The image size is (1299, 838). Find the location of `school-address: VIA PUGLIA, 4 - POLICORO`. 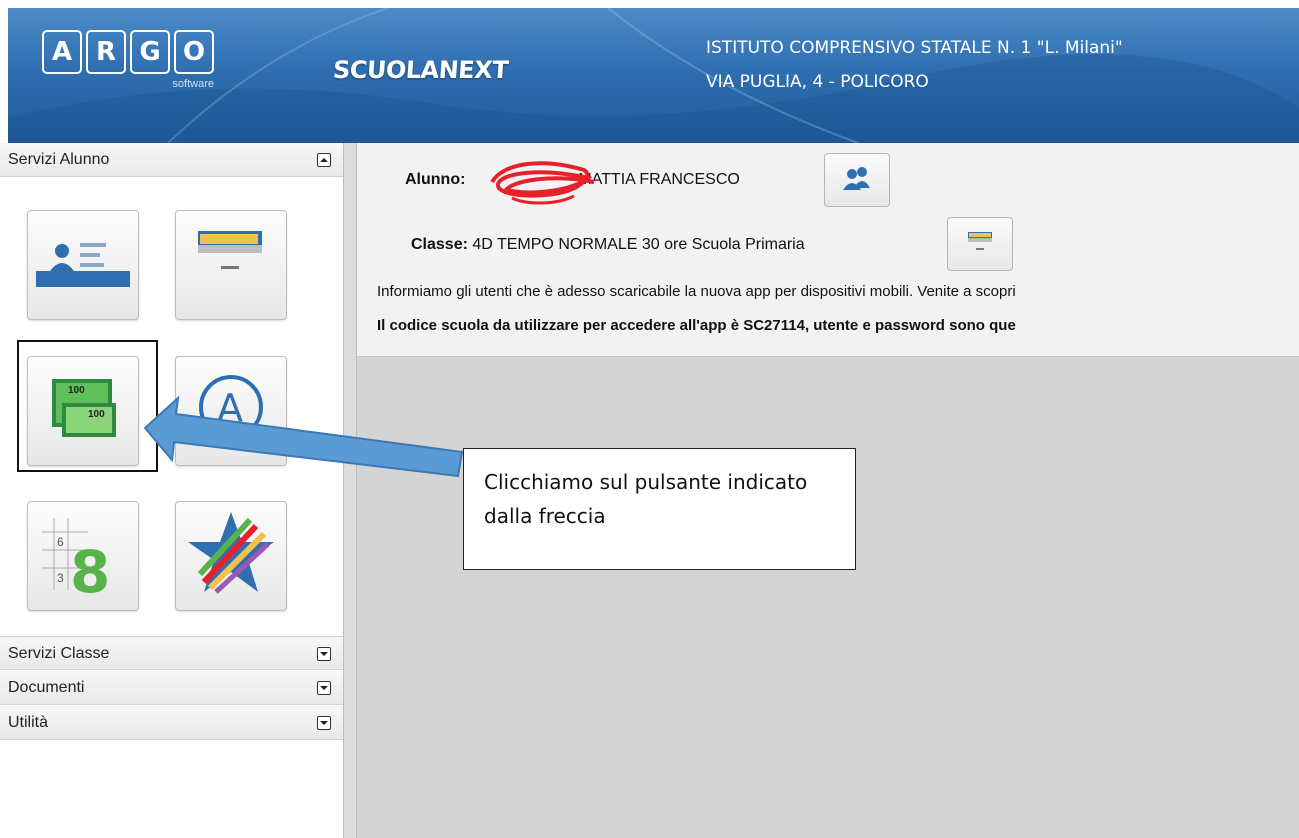

school-address: VIA PUGLIA, 4 - POLICORO is located at coordinates (817, 82).